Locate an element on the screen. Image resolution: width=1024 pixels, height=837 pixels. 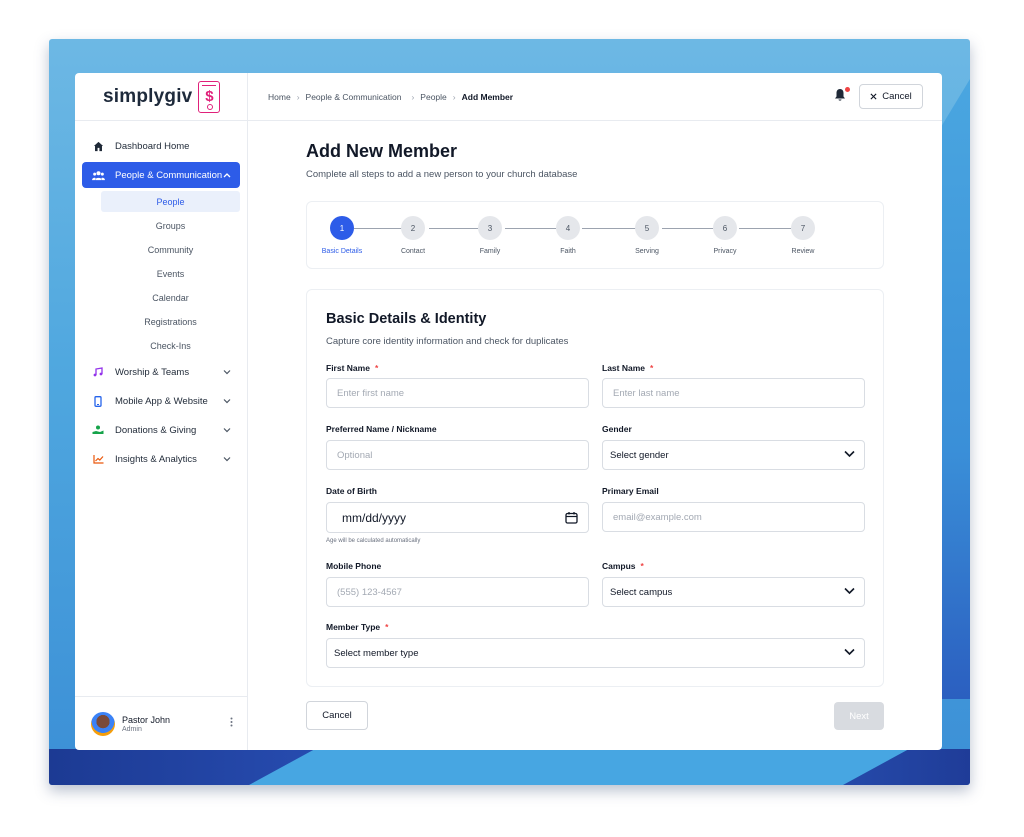
sidebar-item-mobile-app-website: Mobile App & Website is located at coordinates (161, 401).